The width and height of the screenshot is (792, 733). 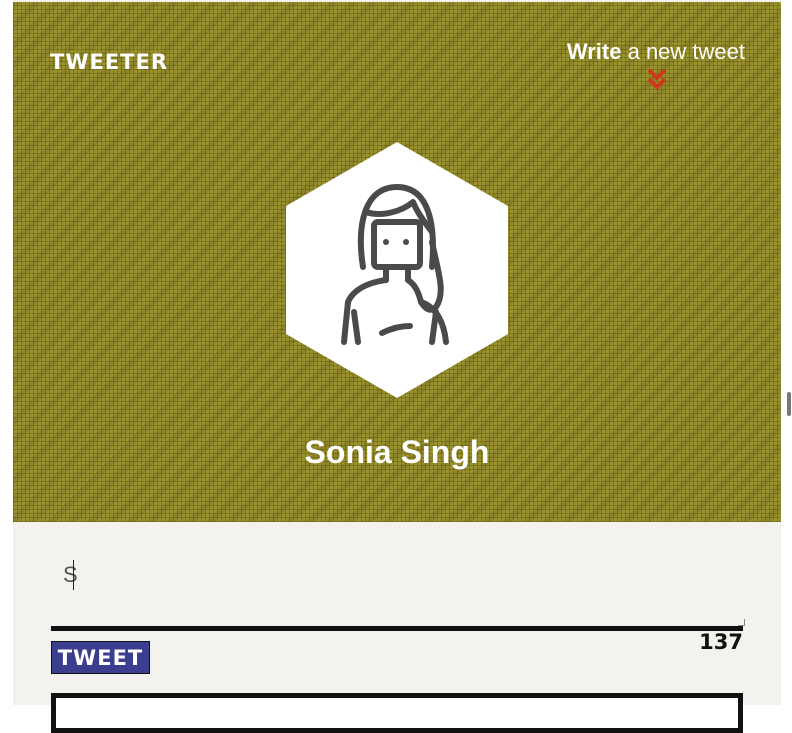 What do you see at coordinates (397, 452) in the screenshot?
I see `profile-name: Sonia Singh` at bounding box center [397, 452].